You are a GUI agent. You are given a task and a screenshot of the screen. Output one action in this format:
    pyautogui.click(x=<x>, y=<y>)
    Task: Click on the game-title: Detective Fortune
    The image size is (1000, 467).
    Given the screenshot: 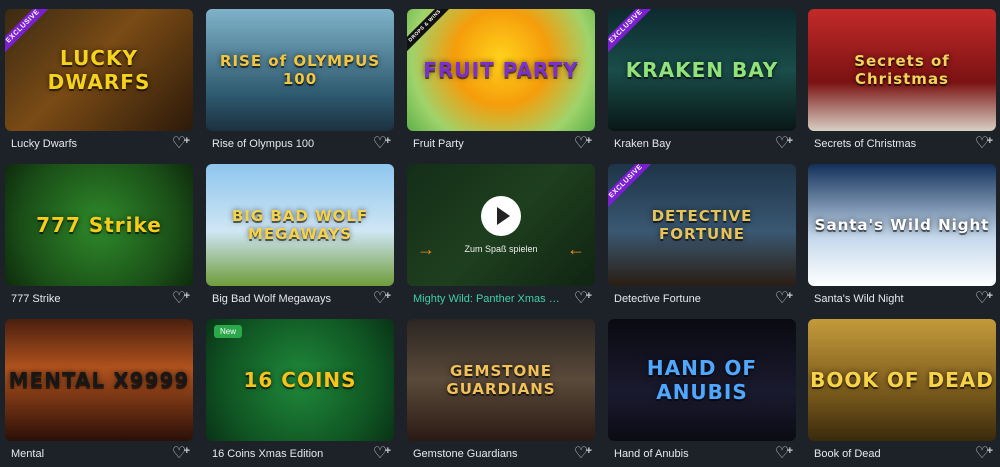 What is the action you would take?
    pyautogui.click(x=657, y=299)
    